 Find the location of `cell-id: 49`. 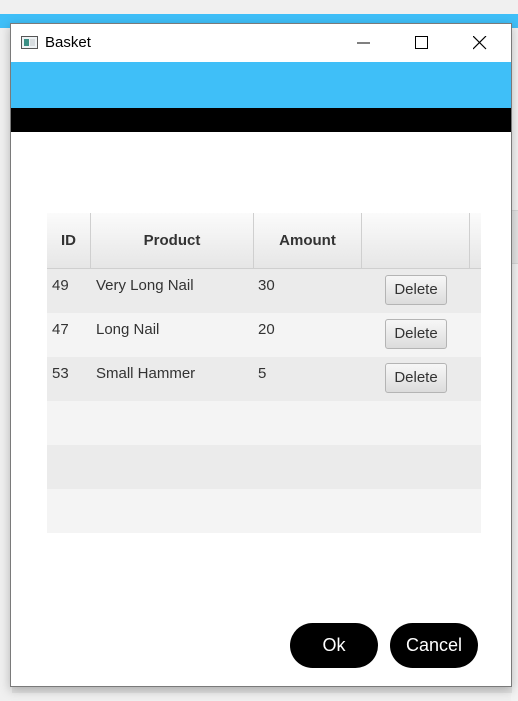

cell-id: 49 is located at coordinates (60, 285).